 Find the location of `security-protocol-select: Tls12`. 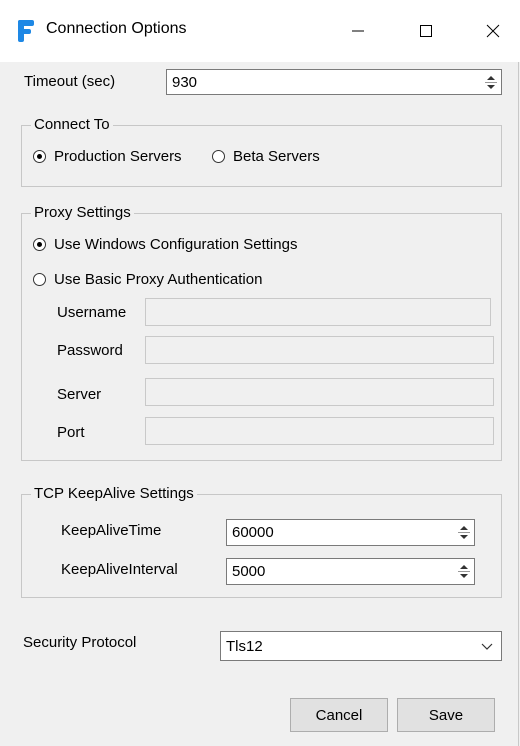

security-protocol-select: Tls12 is located at coordinates (361, 646).